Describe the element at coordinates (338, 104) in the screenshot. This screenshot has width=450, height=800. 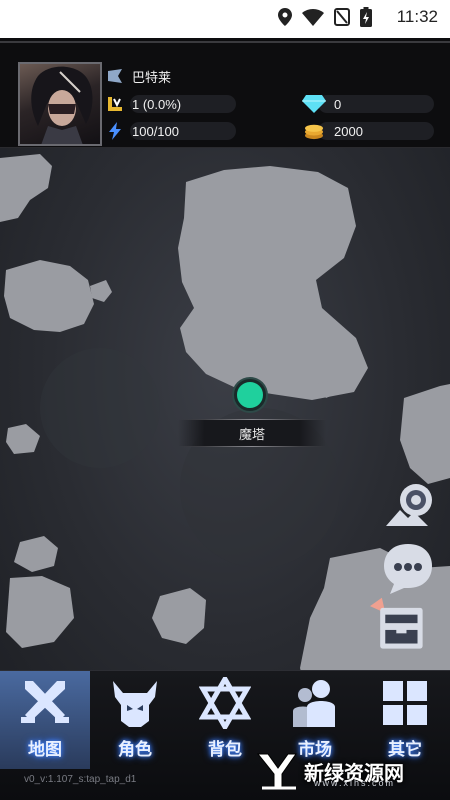
I see `diamond-count: 0` at that location.